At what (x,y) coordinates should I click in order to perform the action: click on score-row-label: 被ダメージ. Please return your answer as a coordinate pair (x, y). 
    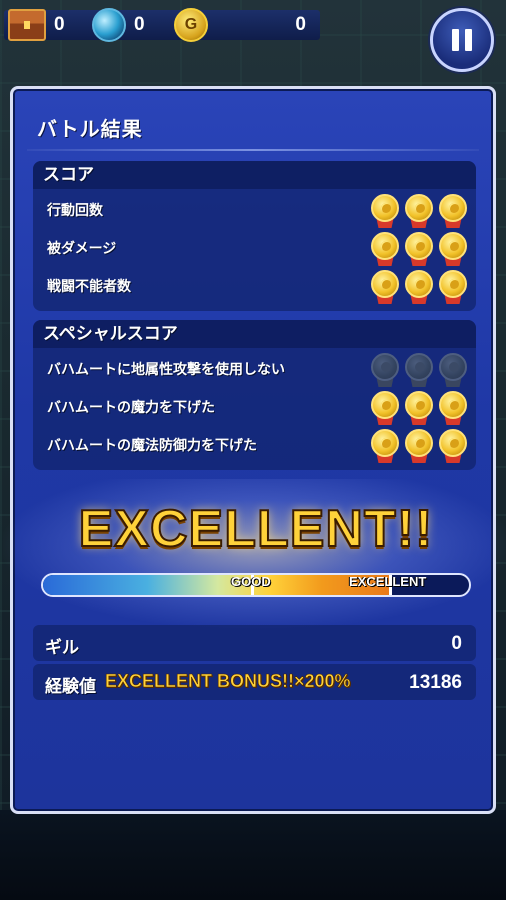
    Looking at the image, I should click on (82, 249).